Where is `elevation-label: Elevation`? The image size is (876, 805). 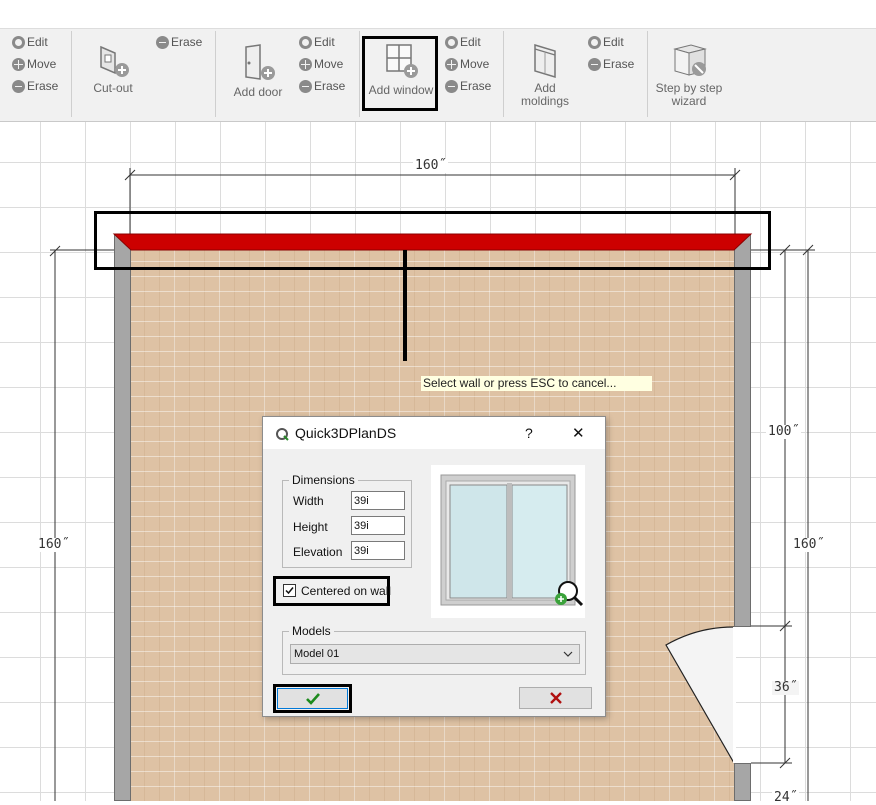 elevation-label: Elevation is located at coordinates (318, 552).